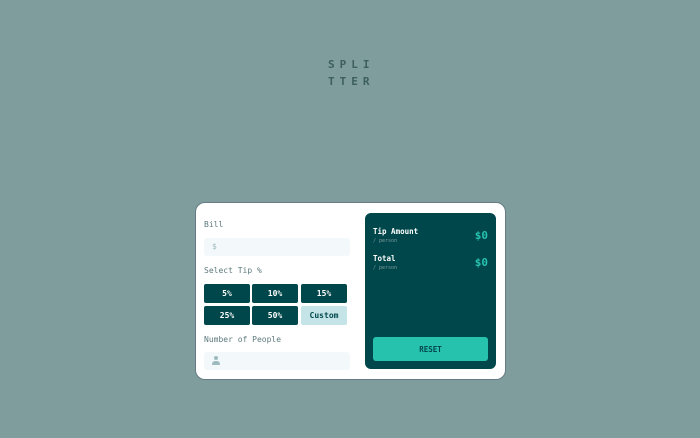 The image size is (700, 438). I want to click on bill-field: $, so click(277, 247).